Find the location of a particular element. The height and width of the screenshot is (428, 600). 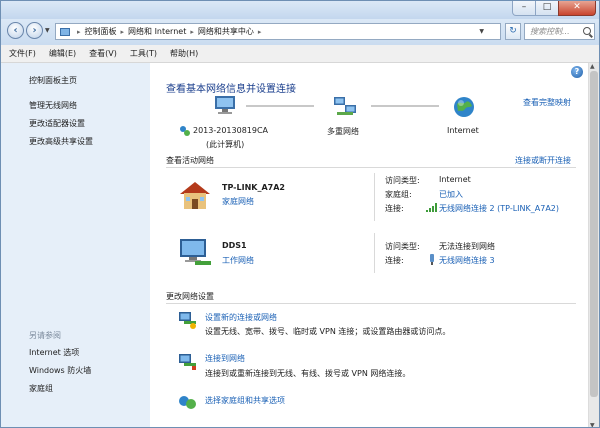

sidebar-link-homegroup: 家庭组 is located at coordinates (41, 388).